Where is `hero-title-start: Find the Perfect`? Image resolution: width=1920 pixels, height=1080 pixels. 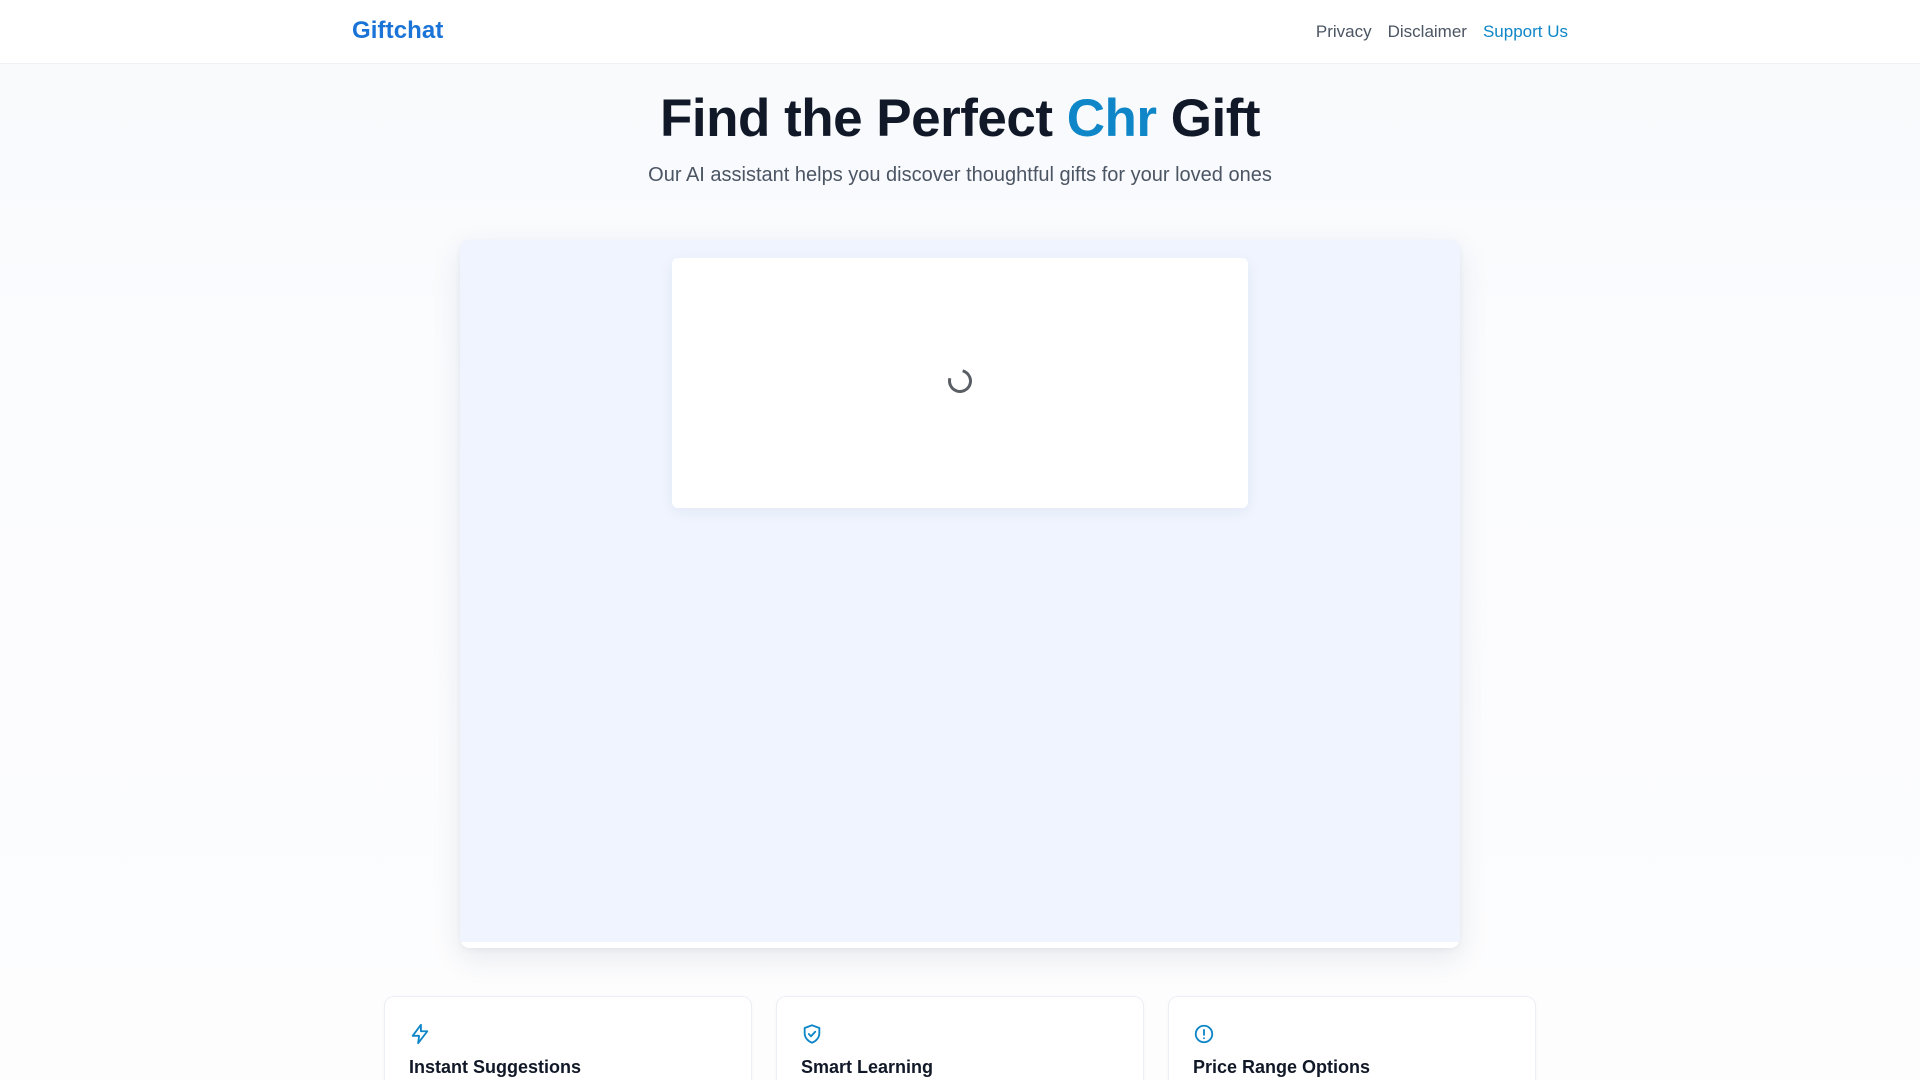 hero-title-start: Find the Perfect is located at coordinates (863, 118).